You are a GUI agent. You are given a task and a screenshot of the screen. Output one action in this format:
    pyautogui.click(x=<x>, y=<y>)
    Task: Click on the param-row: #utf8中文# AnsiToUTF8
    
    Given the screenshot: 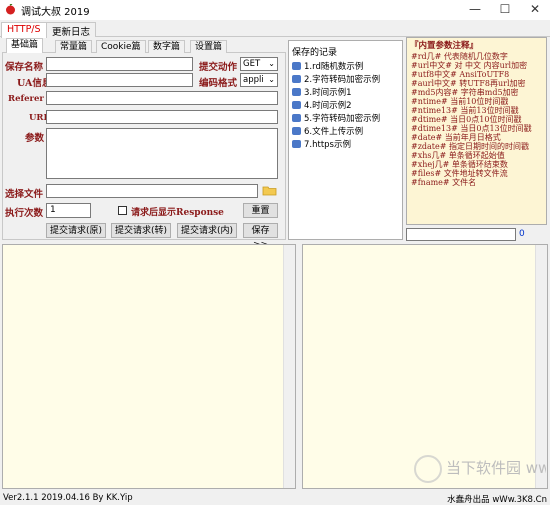 What is the action you would take?
    pyautogui.click(x=460, y=74)
    